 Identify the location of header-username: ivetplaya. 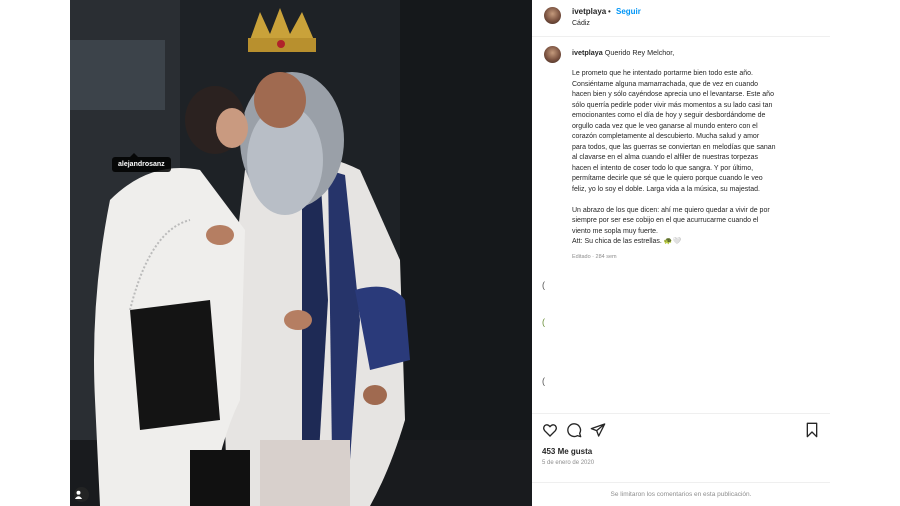
(589, 11).